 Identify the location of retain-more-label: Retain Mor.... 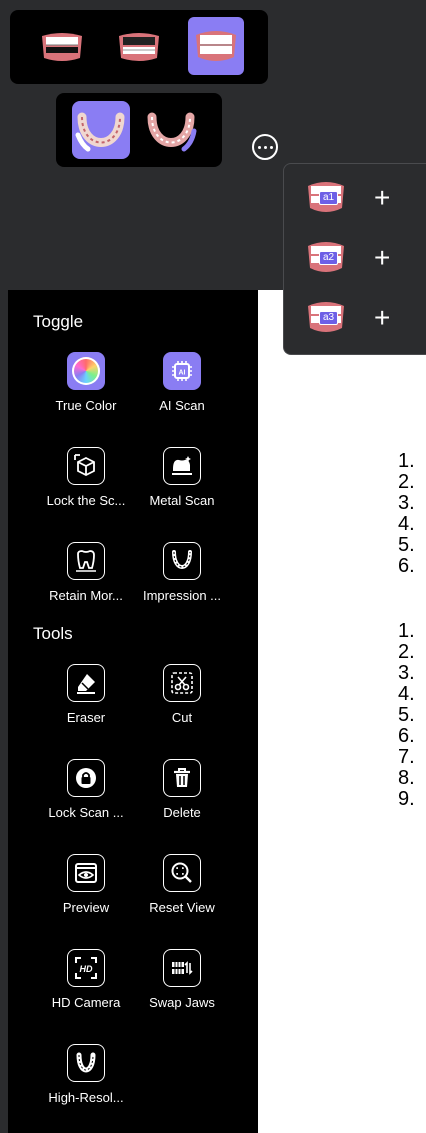
(86, 595).